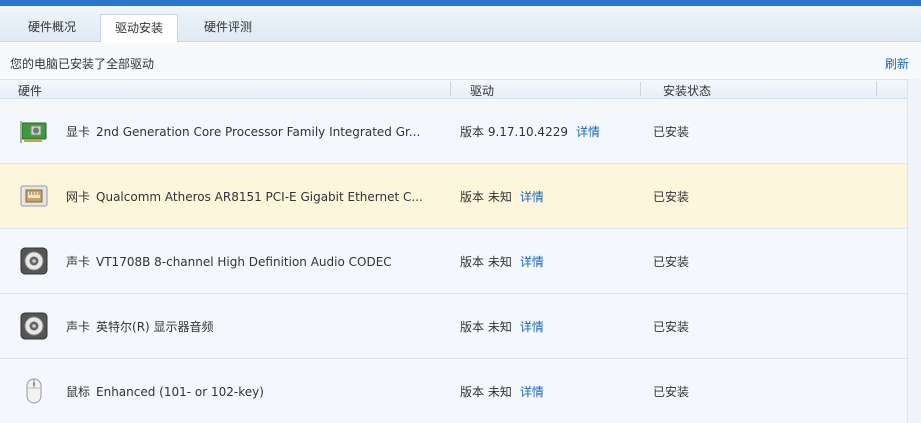 This screenshot has width=921, height=423. What do you see at coordinates (78, 392) in the screenshot?
I see `hardware-category: 鼠标` at bounding box center [78, 392].